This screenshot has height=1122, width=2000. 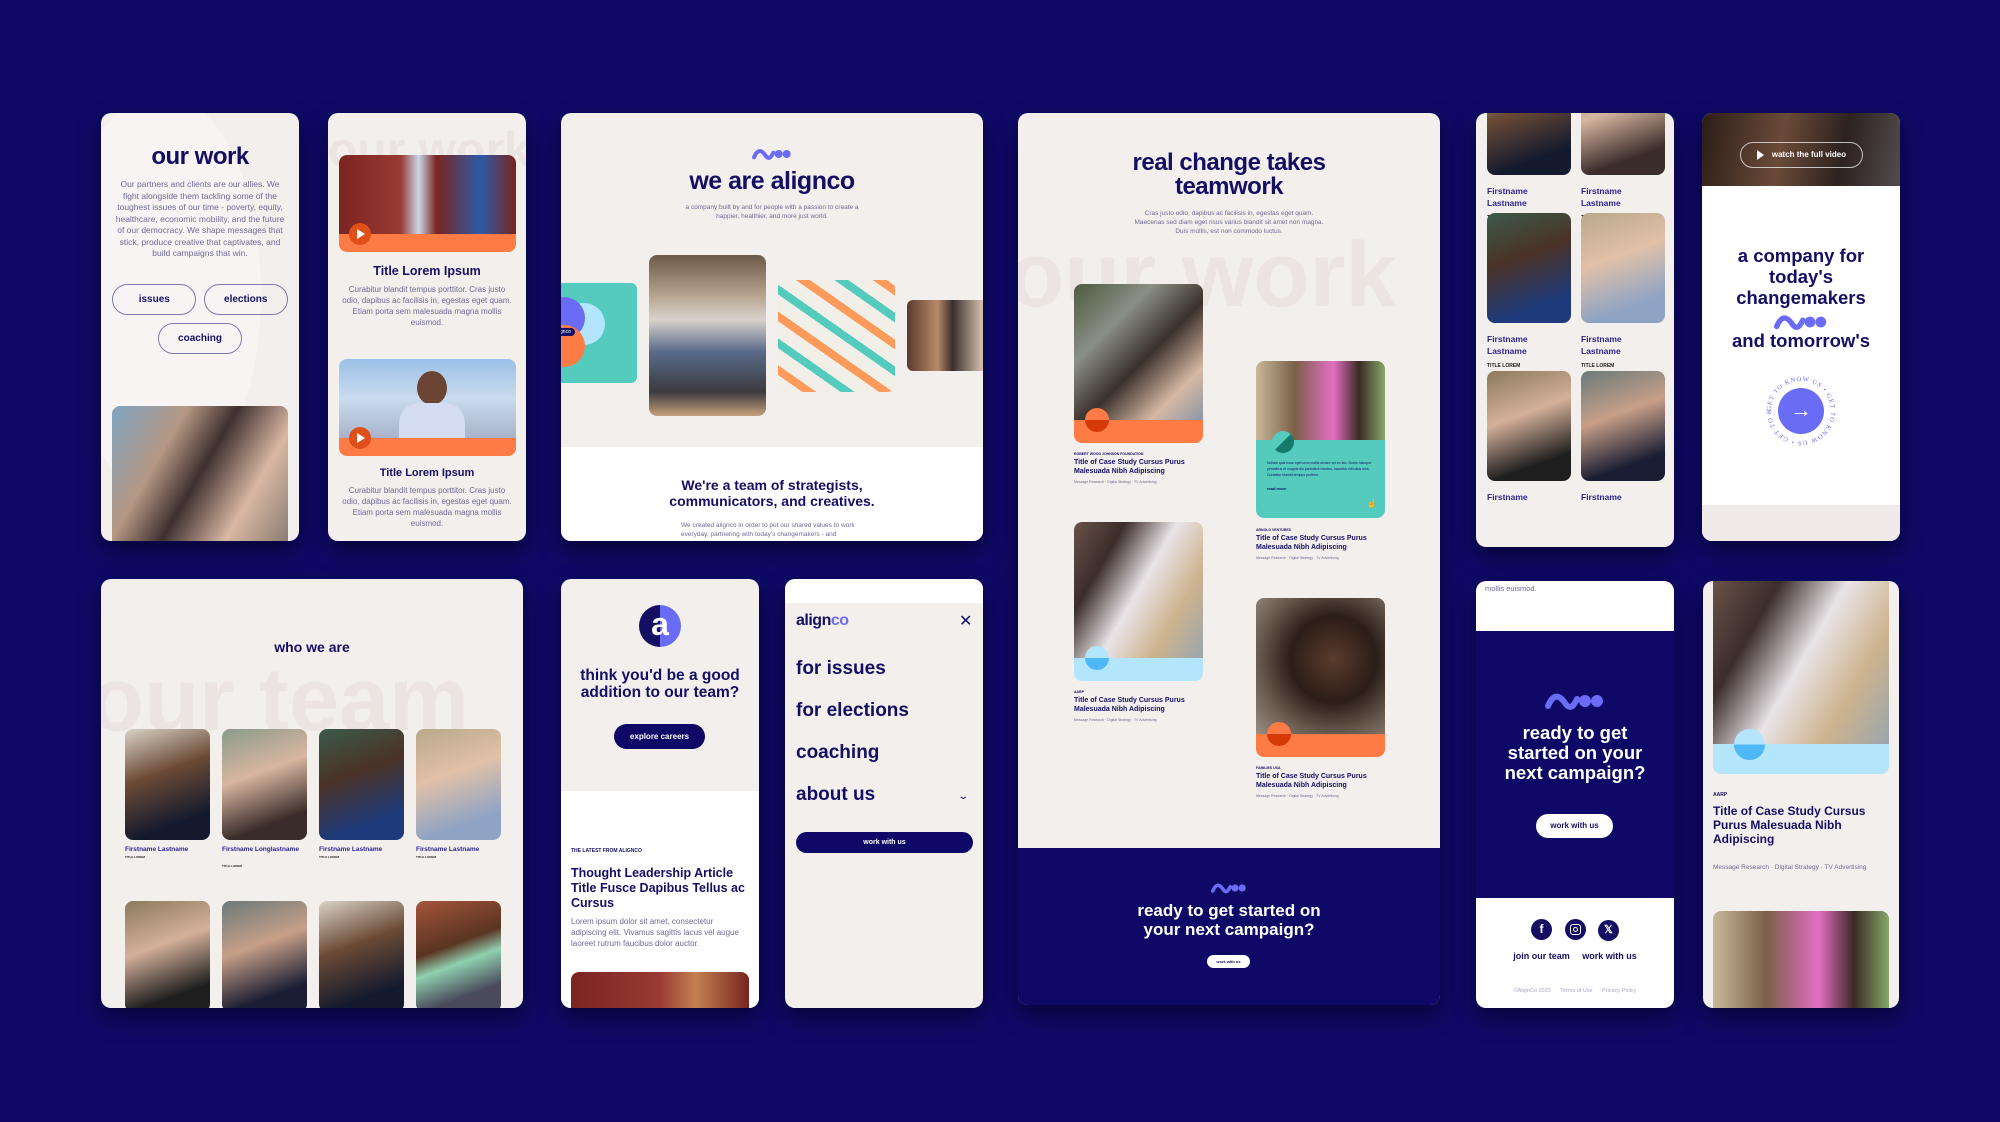 I want to click on menu-work-with-us-button: work with us, so click(x=884, y=842).